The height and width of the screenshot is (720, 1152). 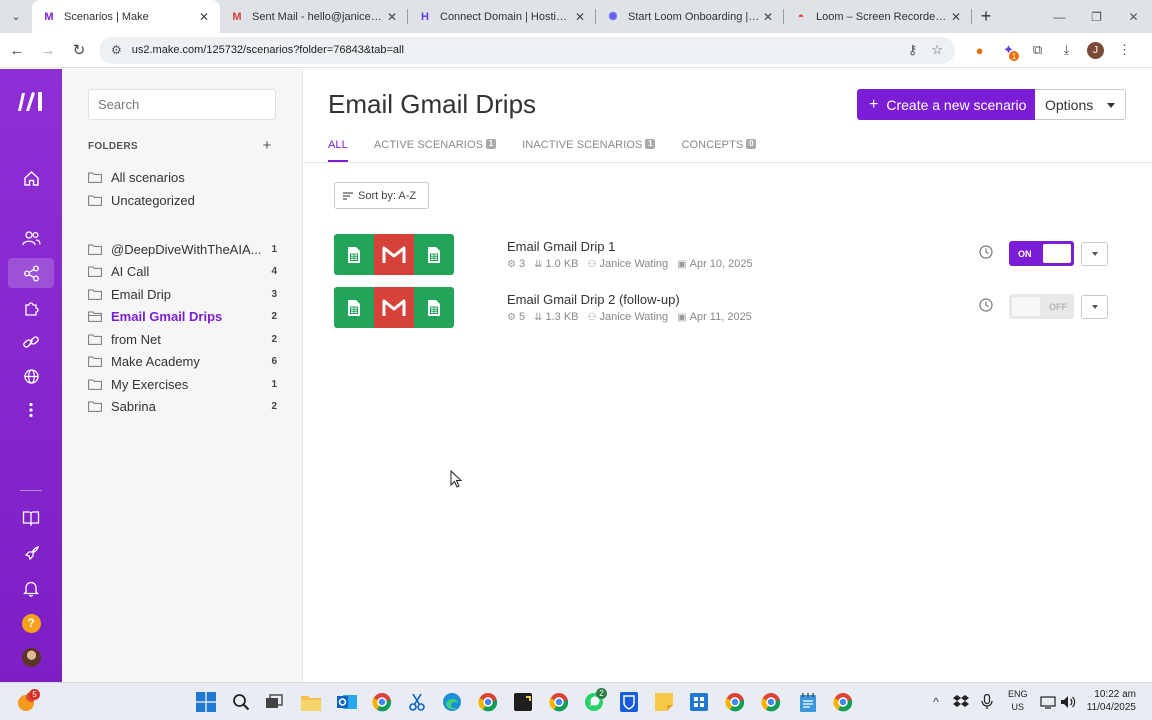 I want to click on tab-concepts: CONCEPTS 0, so click(x=719, y=150).